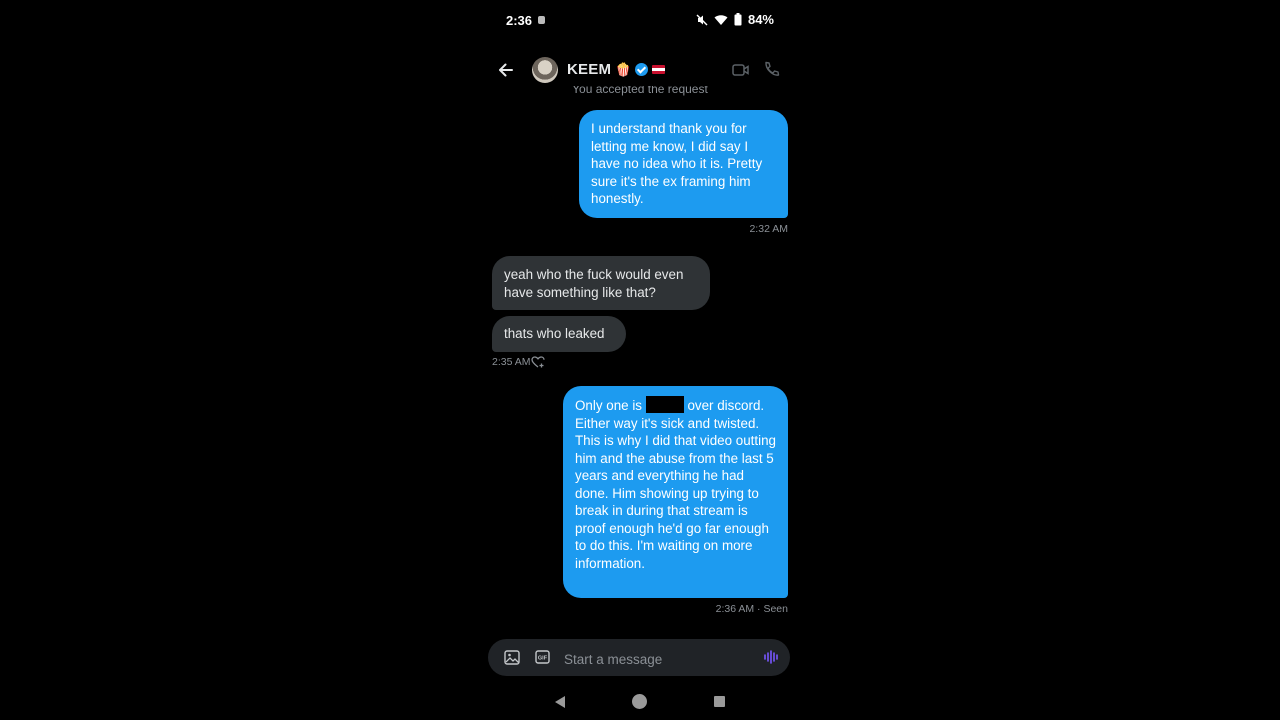  I want to click on incoming-message-bubble: thats who leaked, so click(559, 334).